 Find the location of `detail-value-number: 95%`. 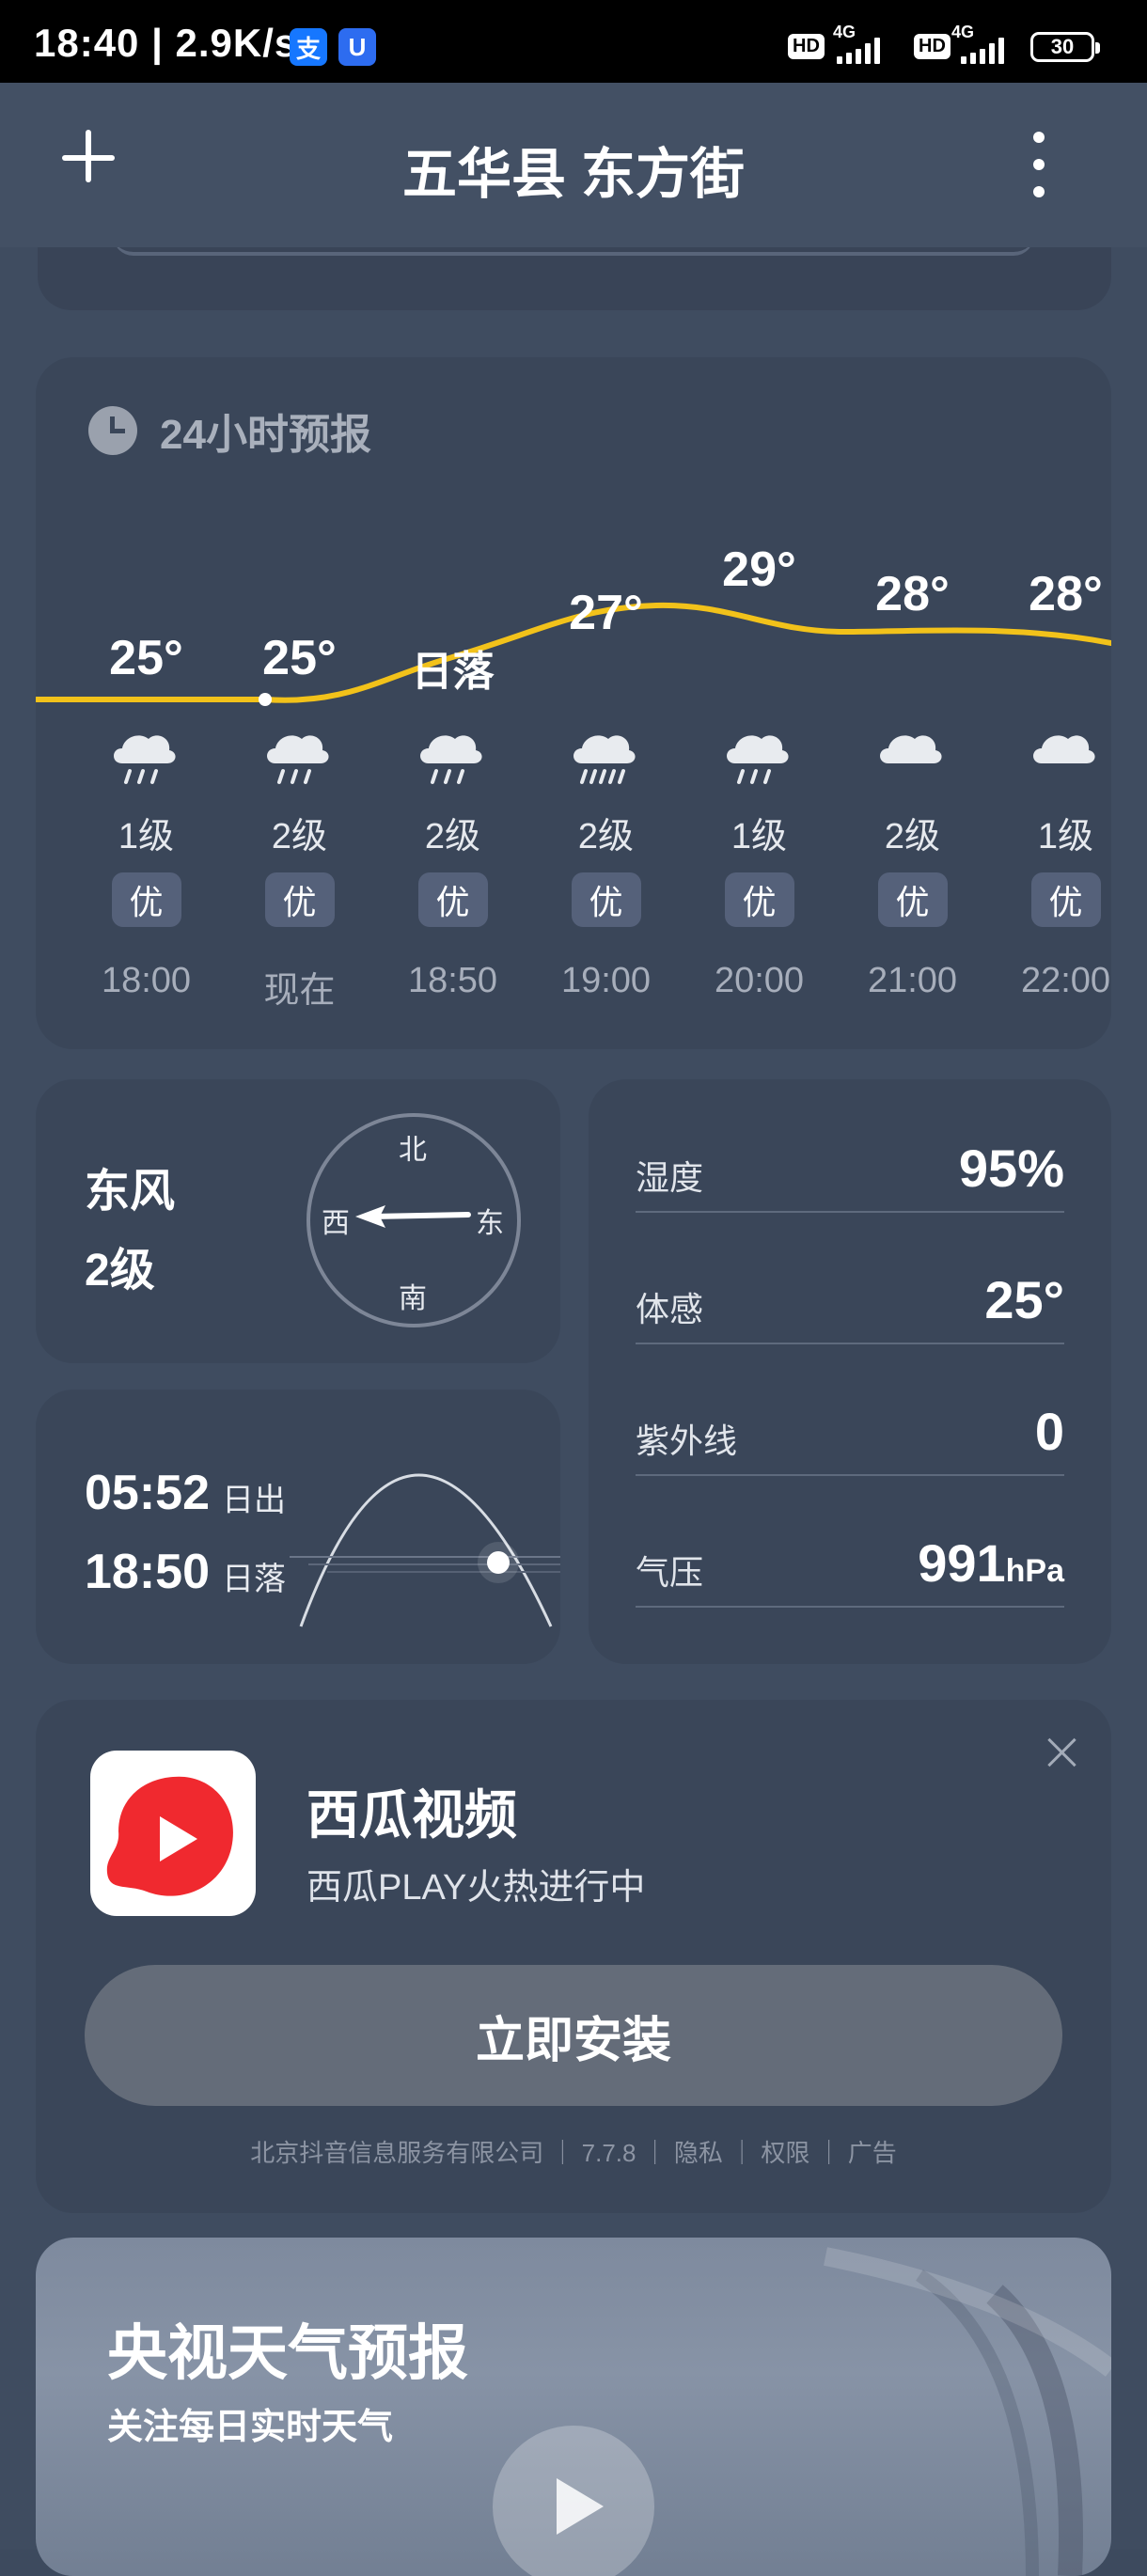

detail-value-number: 95% is located at coordinates (1011, 1168).